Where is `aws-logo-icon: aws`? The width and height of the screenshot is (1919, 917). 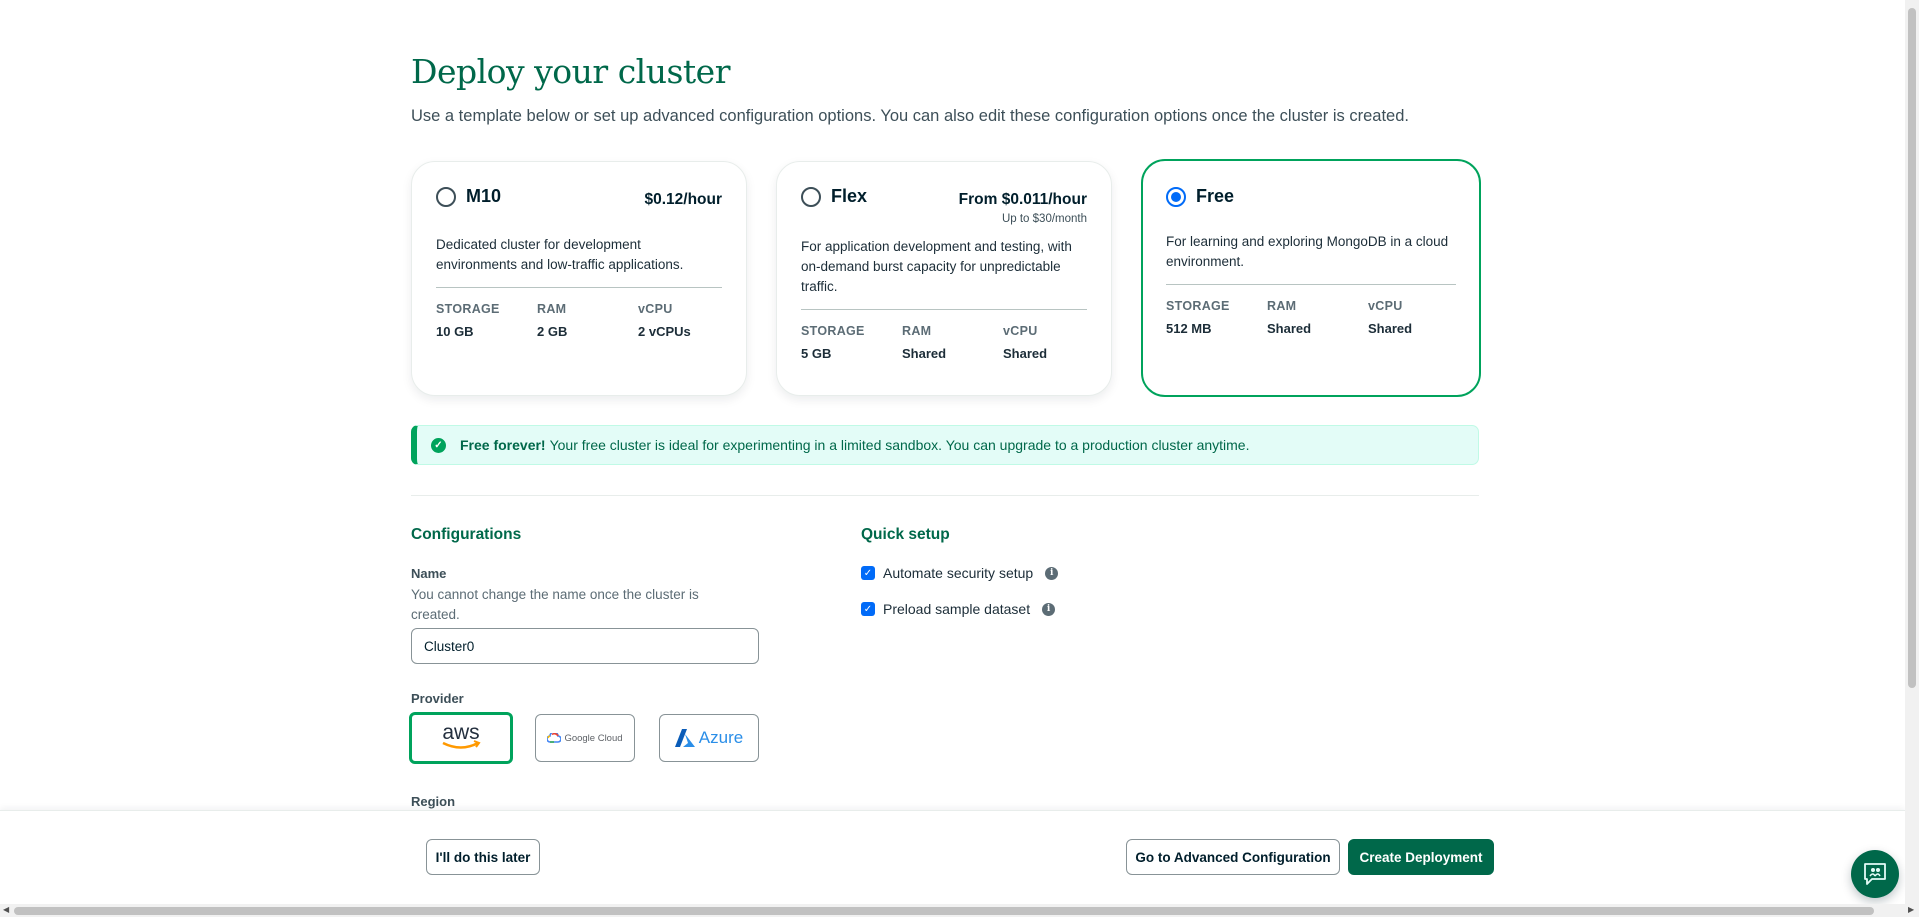
aws-logo-icon: aws is located at coordinates (461, 735).